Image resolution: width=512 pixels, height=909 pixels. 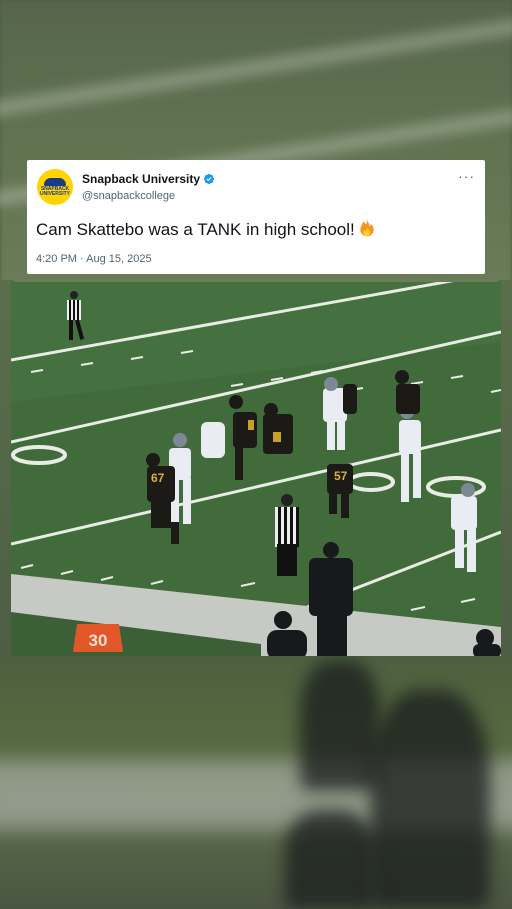 I want to click on avatar: SNAPBACK UNIVERSITY, so click(x=55, y=187).